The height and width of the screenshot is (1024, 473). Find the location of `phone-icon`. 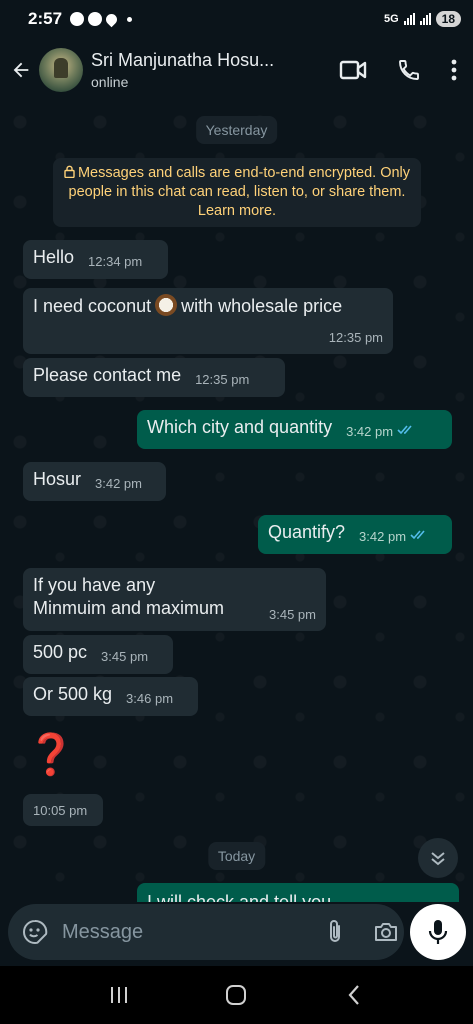

phone-icon is located at coordinates (409, 70).